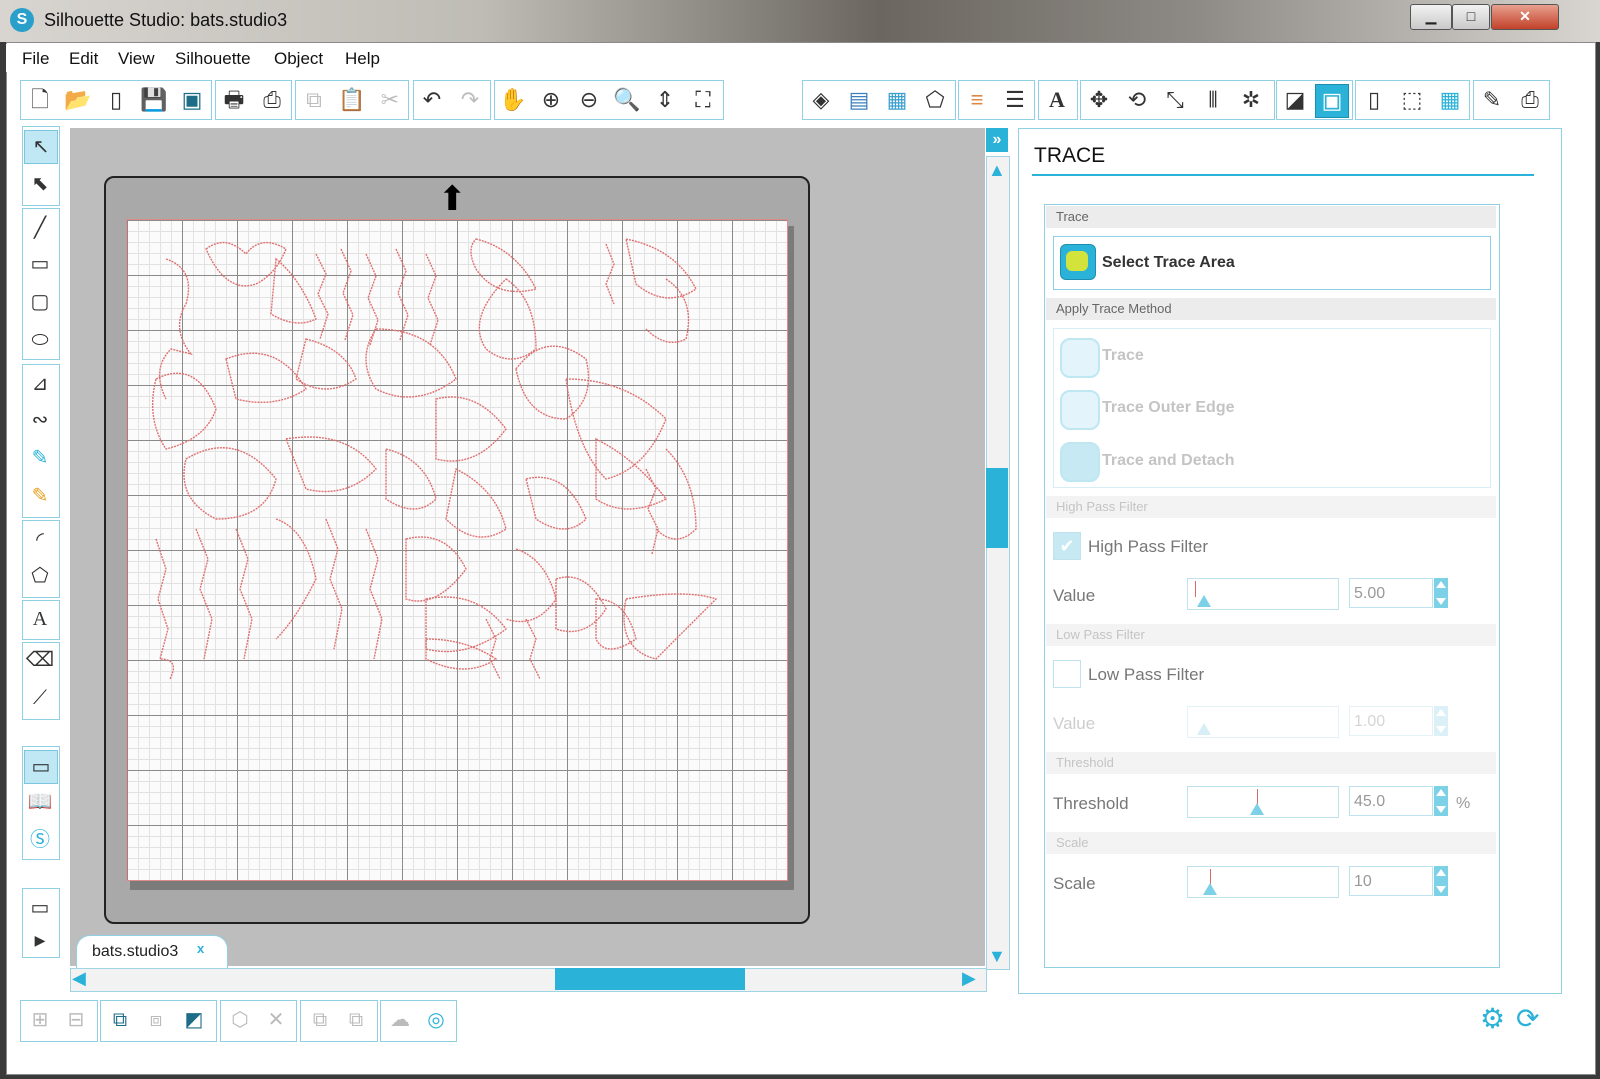 The height and width of the screenshot is (1079, 1600). Describe the element at coordinates (40, 340) in the screenshot. I see `ellipse-icon: ⬭` at that location.